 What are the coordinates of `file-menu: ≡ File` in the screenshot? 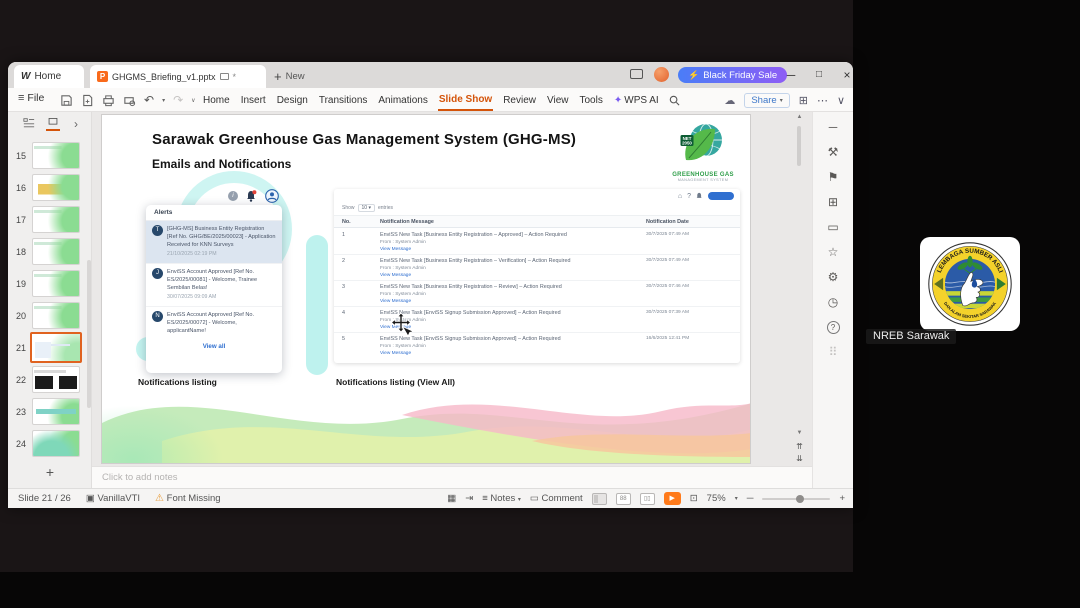 It's located at (31, 98).